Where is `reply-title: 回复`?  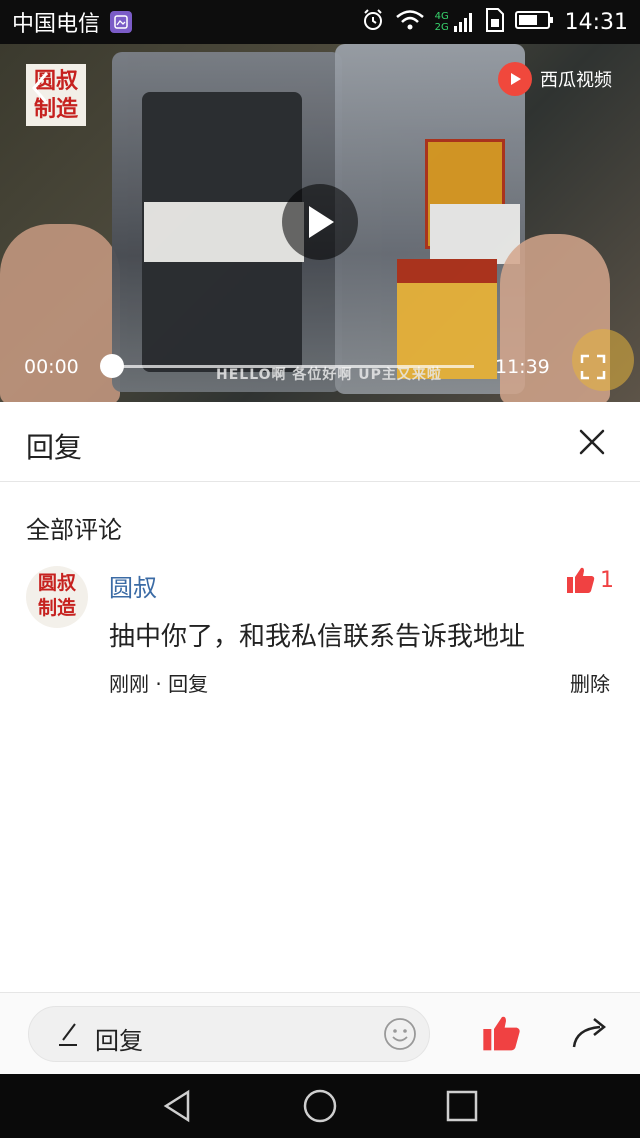 reply-title: 回复 is located at coordinates (54, 447).